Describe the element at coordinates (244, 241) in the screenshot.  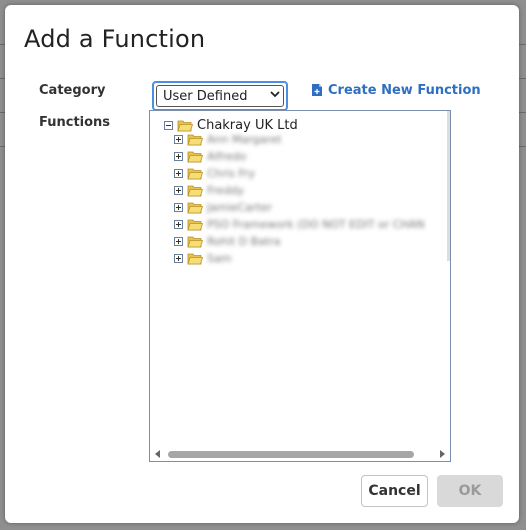
I see `tree-item-label: Rohit D Batra` at that location.